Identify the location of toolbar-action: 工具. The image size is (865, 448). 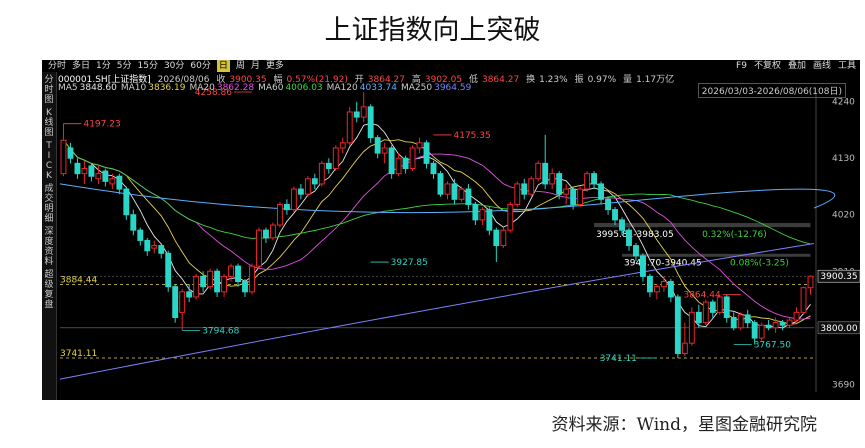
(847, 66).